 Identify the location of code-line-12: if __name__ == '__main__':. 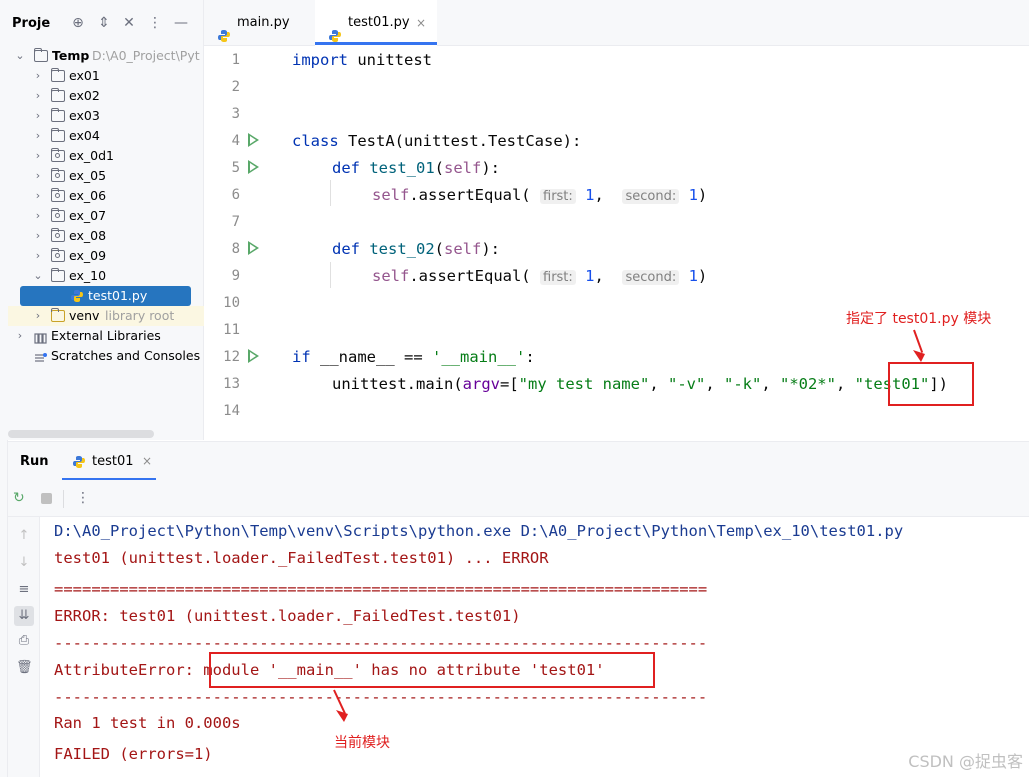
(413, 357).